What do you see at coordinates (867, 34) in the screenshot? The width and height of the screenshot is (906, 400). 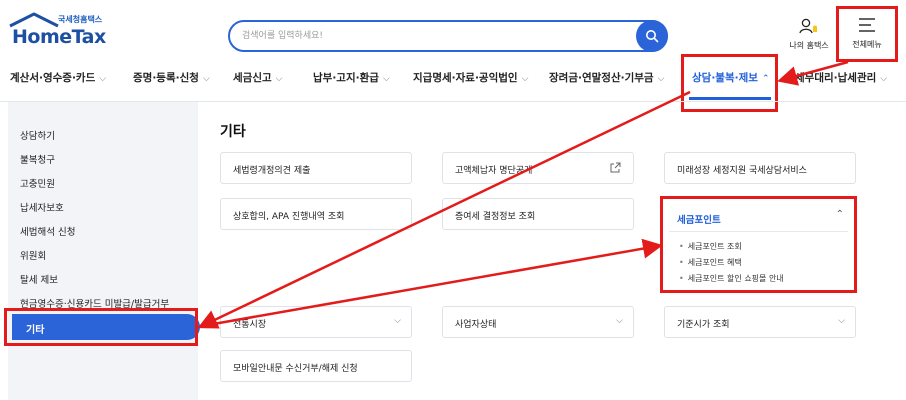 I see `all-menu-button: 전체메뉴` at bounding box center [867, 34].